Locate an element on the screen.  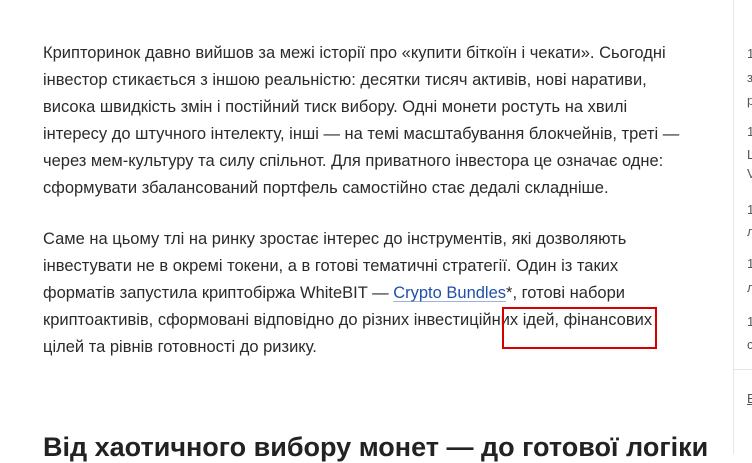
sidebar-item-1: 1 is located at coordinates (749, 54).